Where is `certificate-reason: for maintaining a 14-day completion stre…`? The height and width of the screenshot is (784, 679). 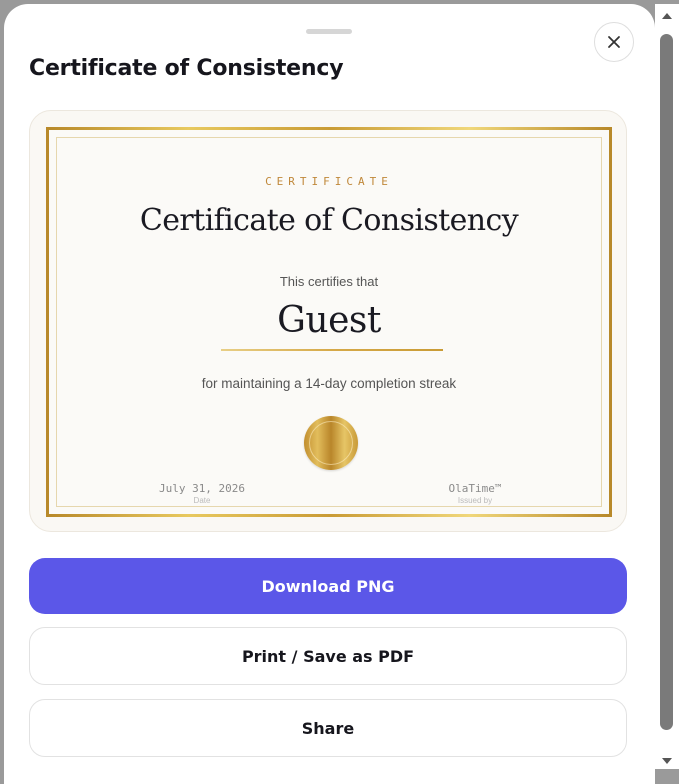
certificate-reason: for maintaining a 14-day completion stre… is located at coordinates (329, 383).